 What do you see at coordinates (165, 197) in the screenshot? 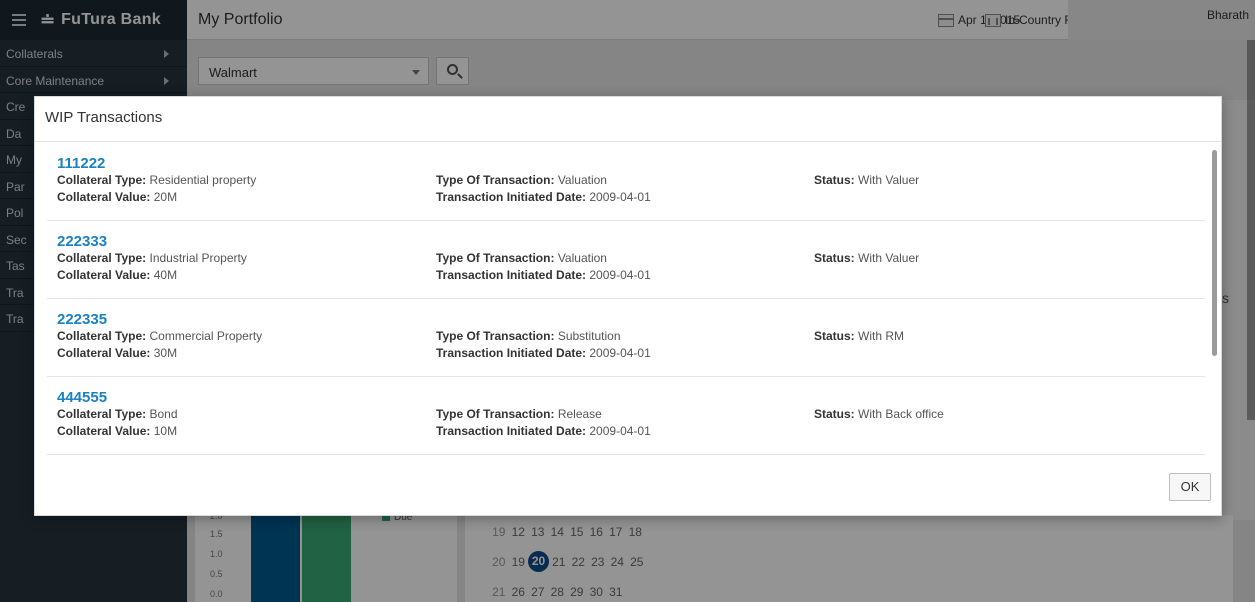
I see `collateral-value-value: 20M` at bounding box center [165, 197].